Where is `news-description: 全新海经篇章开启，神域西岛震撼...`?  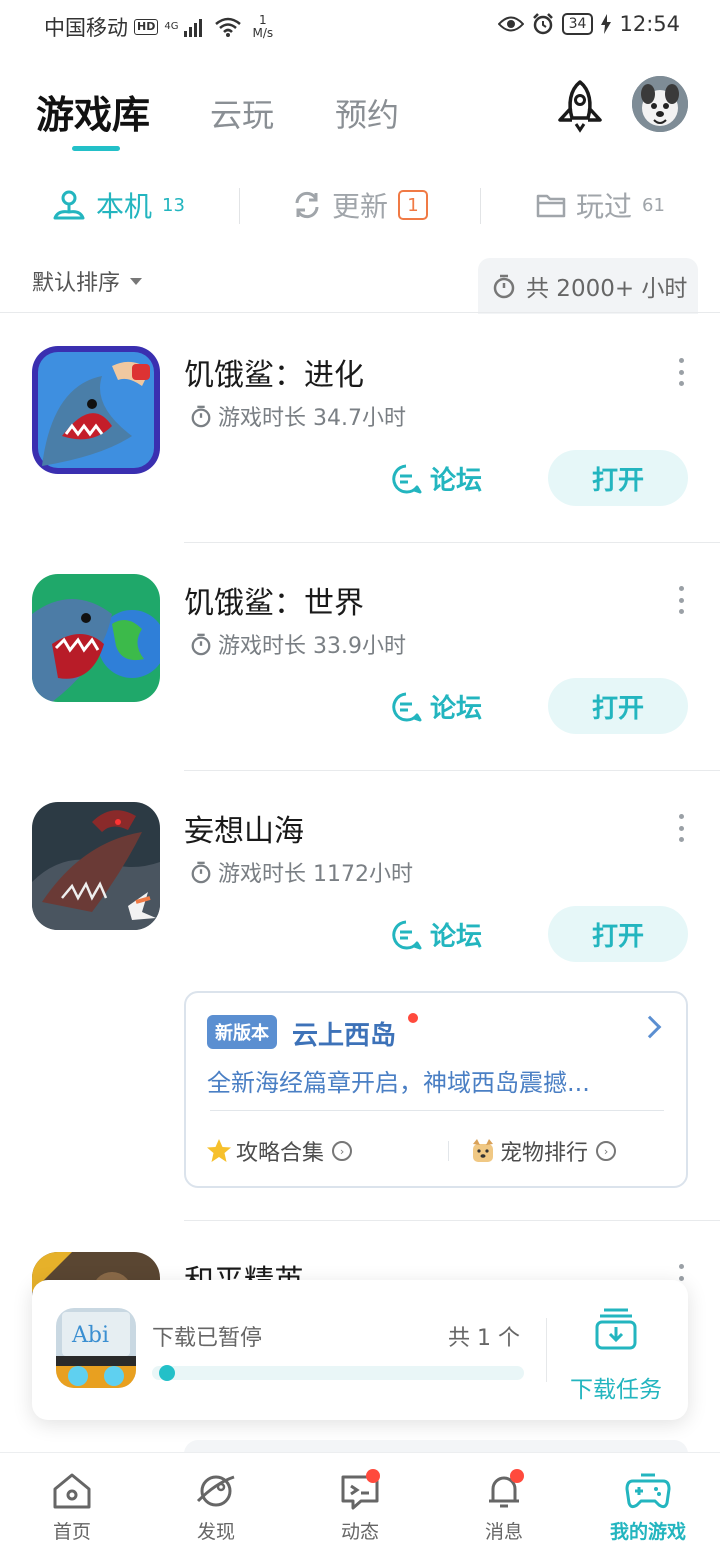 news-description: 全新海经篇章开启，神域西岛震撼... is located at coordinates (398, 1083).